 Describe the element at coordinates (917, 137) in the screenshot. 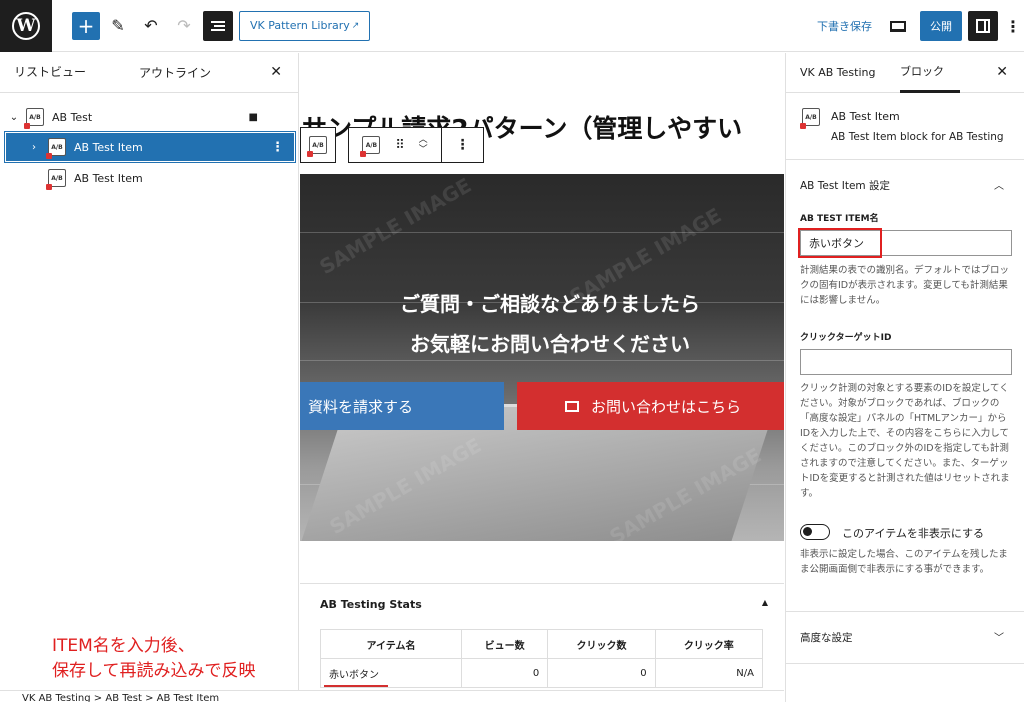

I see `block-card-description: AB Test Item block for AB Testing` at that location.